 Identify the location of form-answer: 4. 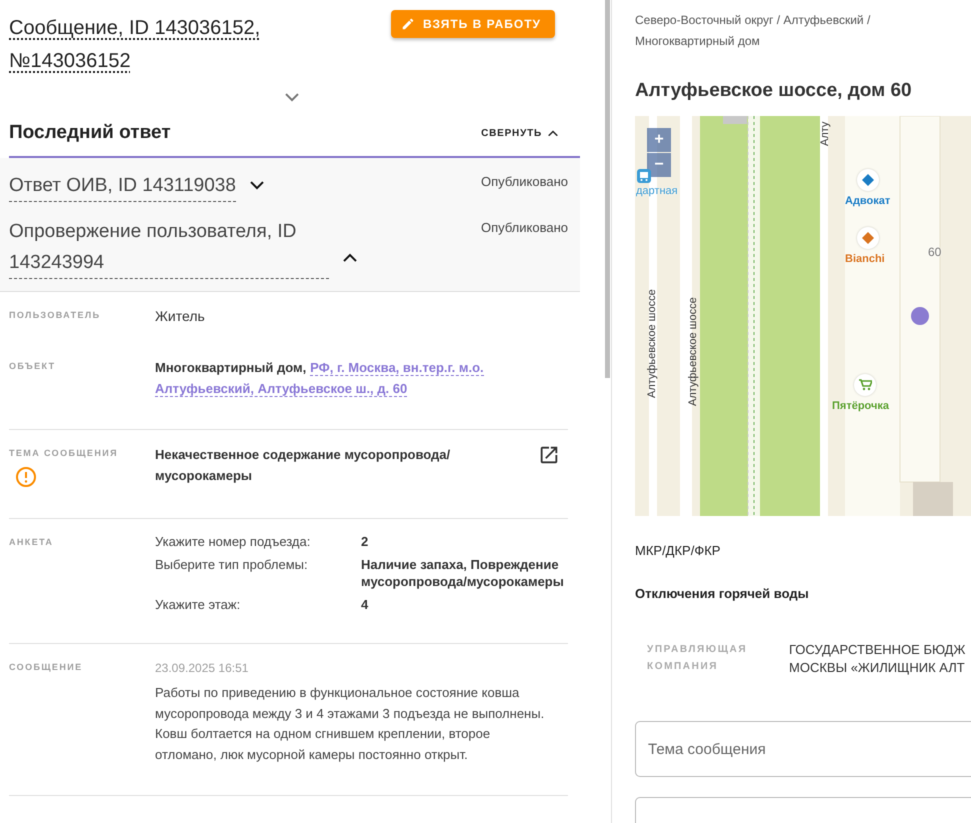
(365, 604).